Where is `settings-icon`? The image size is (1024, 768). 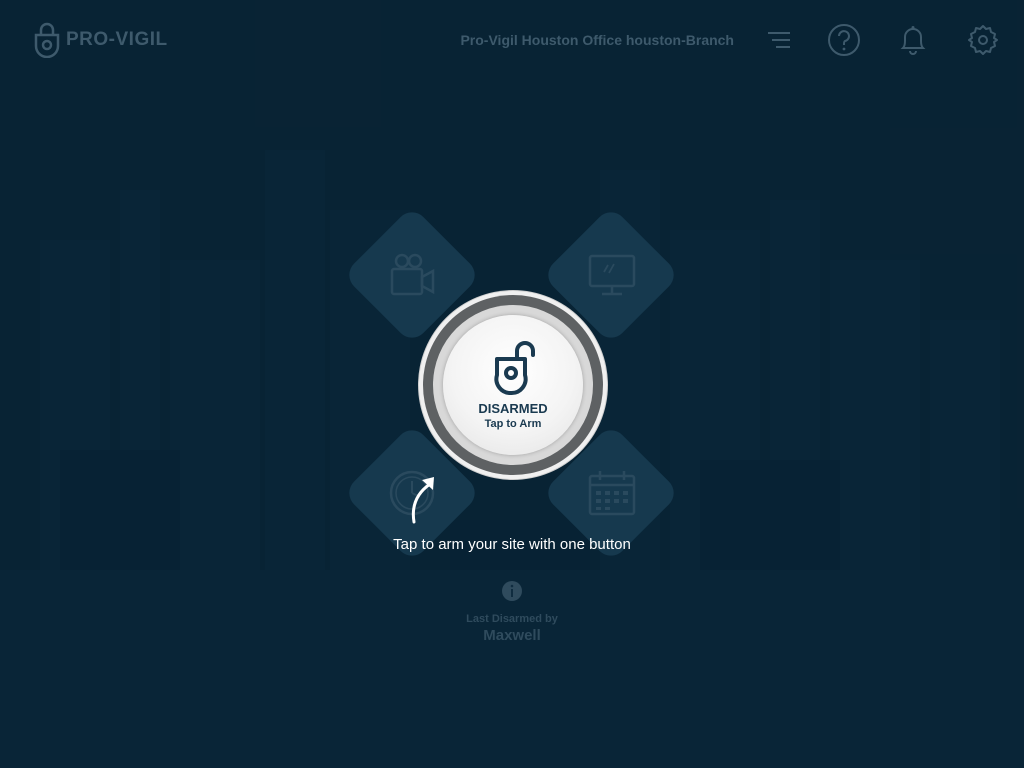
settings-icon is located at coordinates (983, 40).